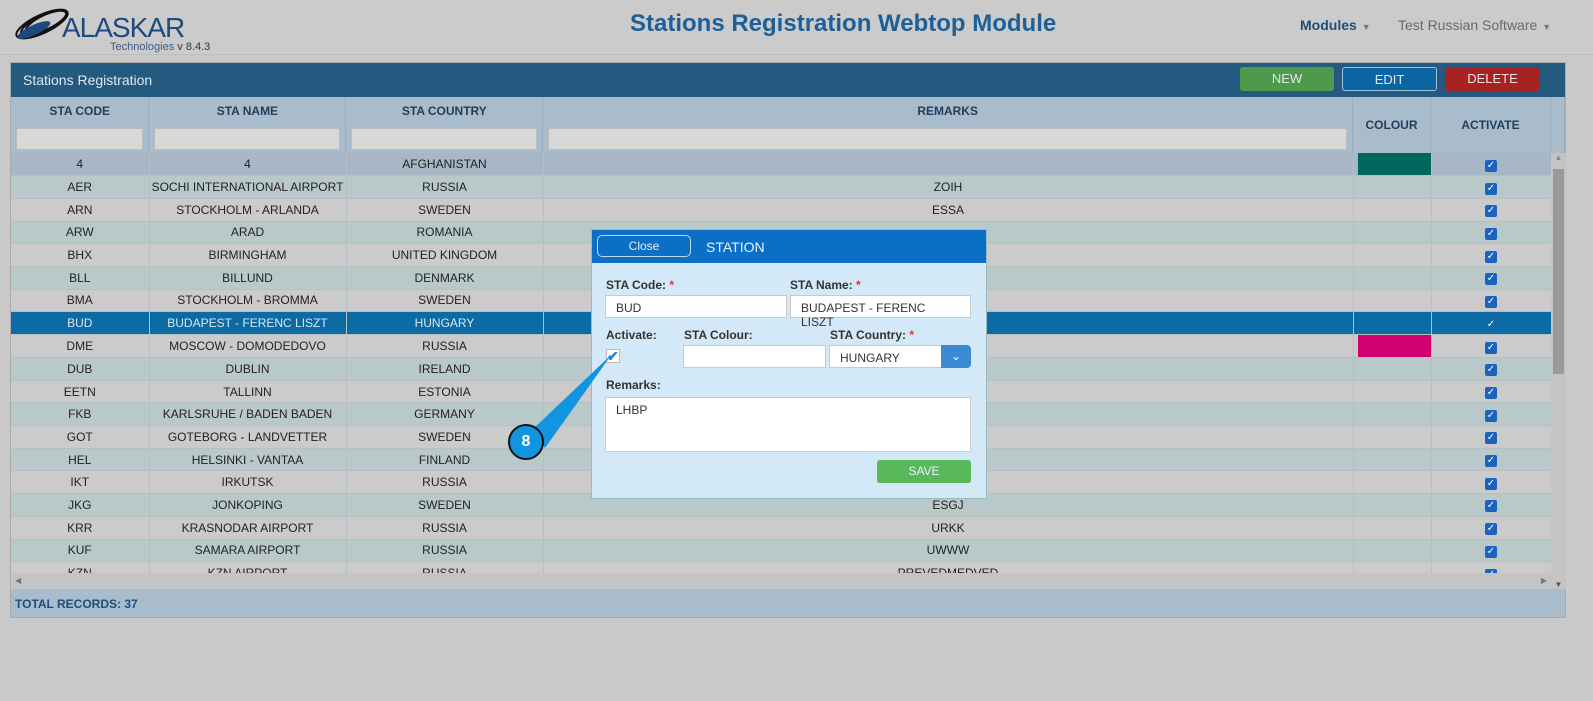 Image resolution: width=1593 pixels, height=701 pixels. What do you see at coordinates (444, 139) in the screenshot?
I see `filter-sta-country` at bounding box center [444, 139].